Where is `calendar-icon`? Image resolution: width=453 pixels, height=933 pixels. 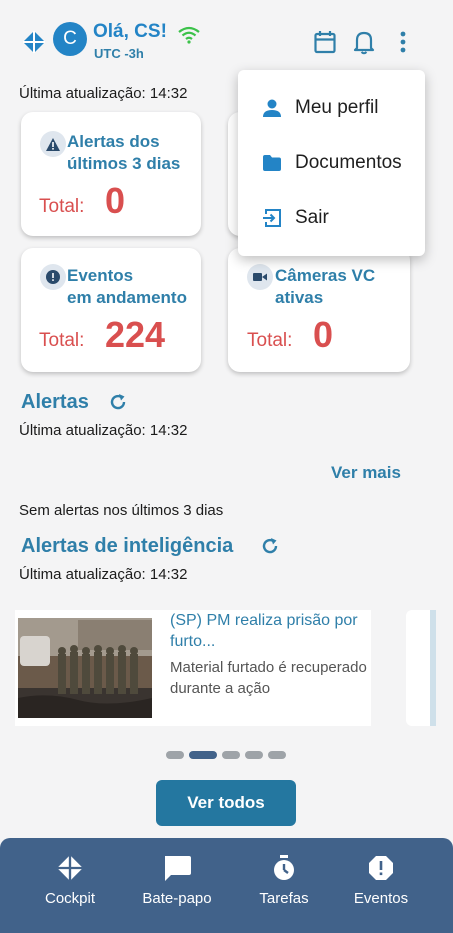
calendar-icon is located at coordinates (325, 42).